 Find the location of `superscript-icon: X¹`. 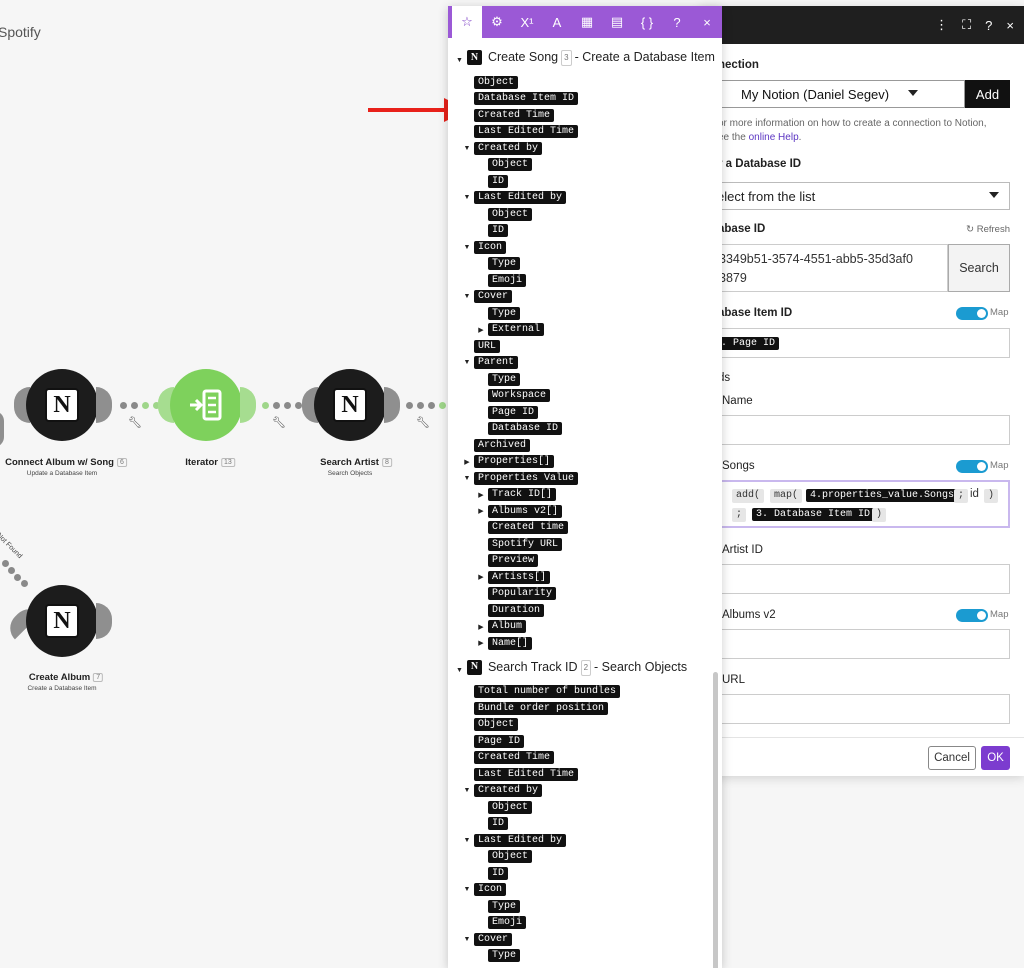

superscript-icon: X¹ is located at coordinates (527, 22).